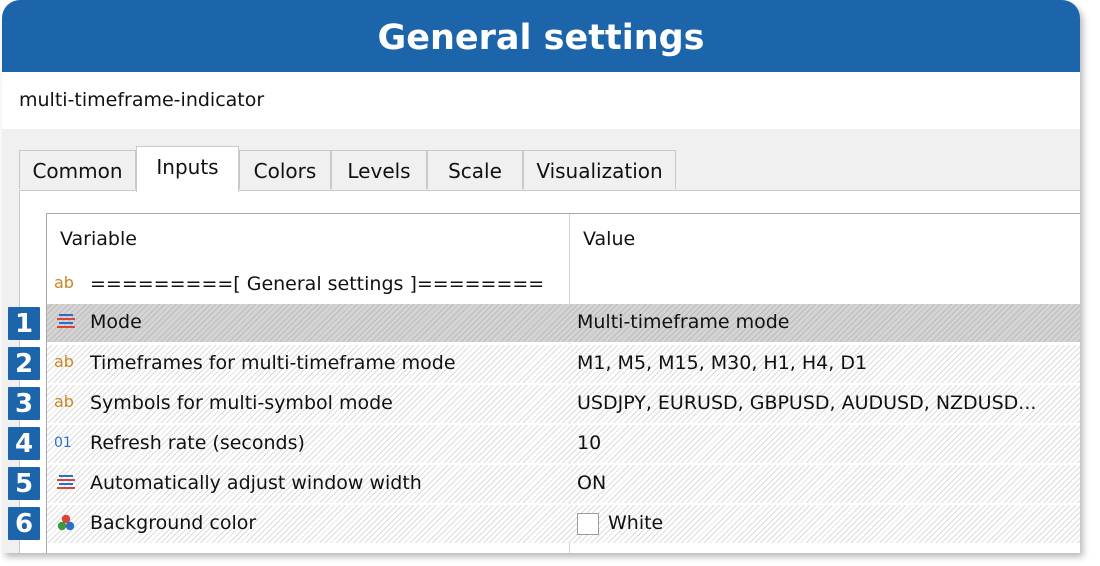 This screenshot has height=566, width=1100. Describe the element at coordinates (599, 169) in the screenshot. I see `tab-visualization: Visualization` at that location.